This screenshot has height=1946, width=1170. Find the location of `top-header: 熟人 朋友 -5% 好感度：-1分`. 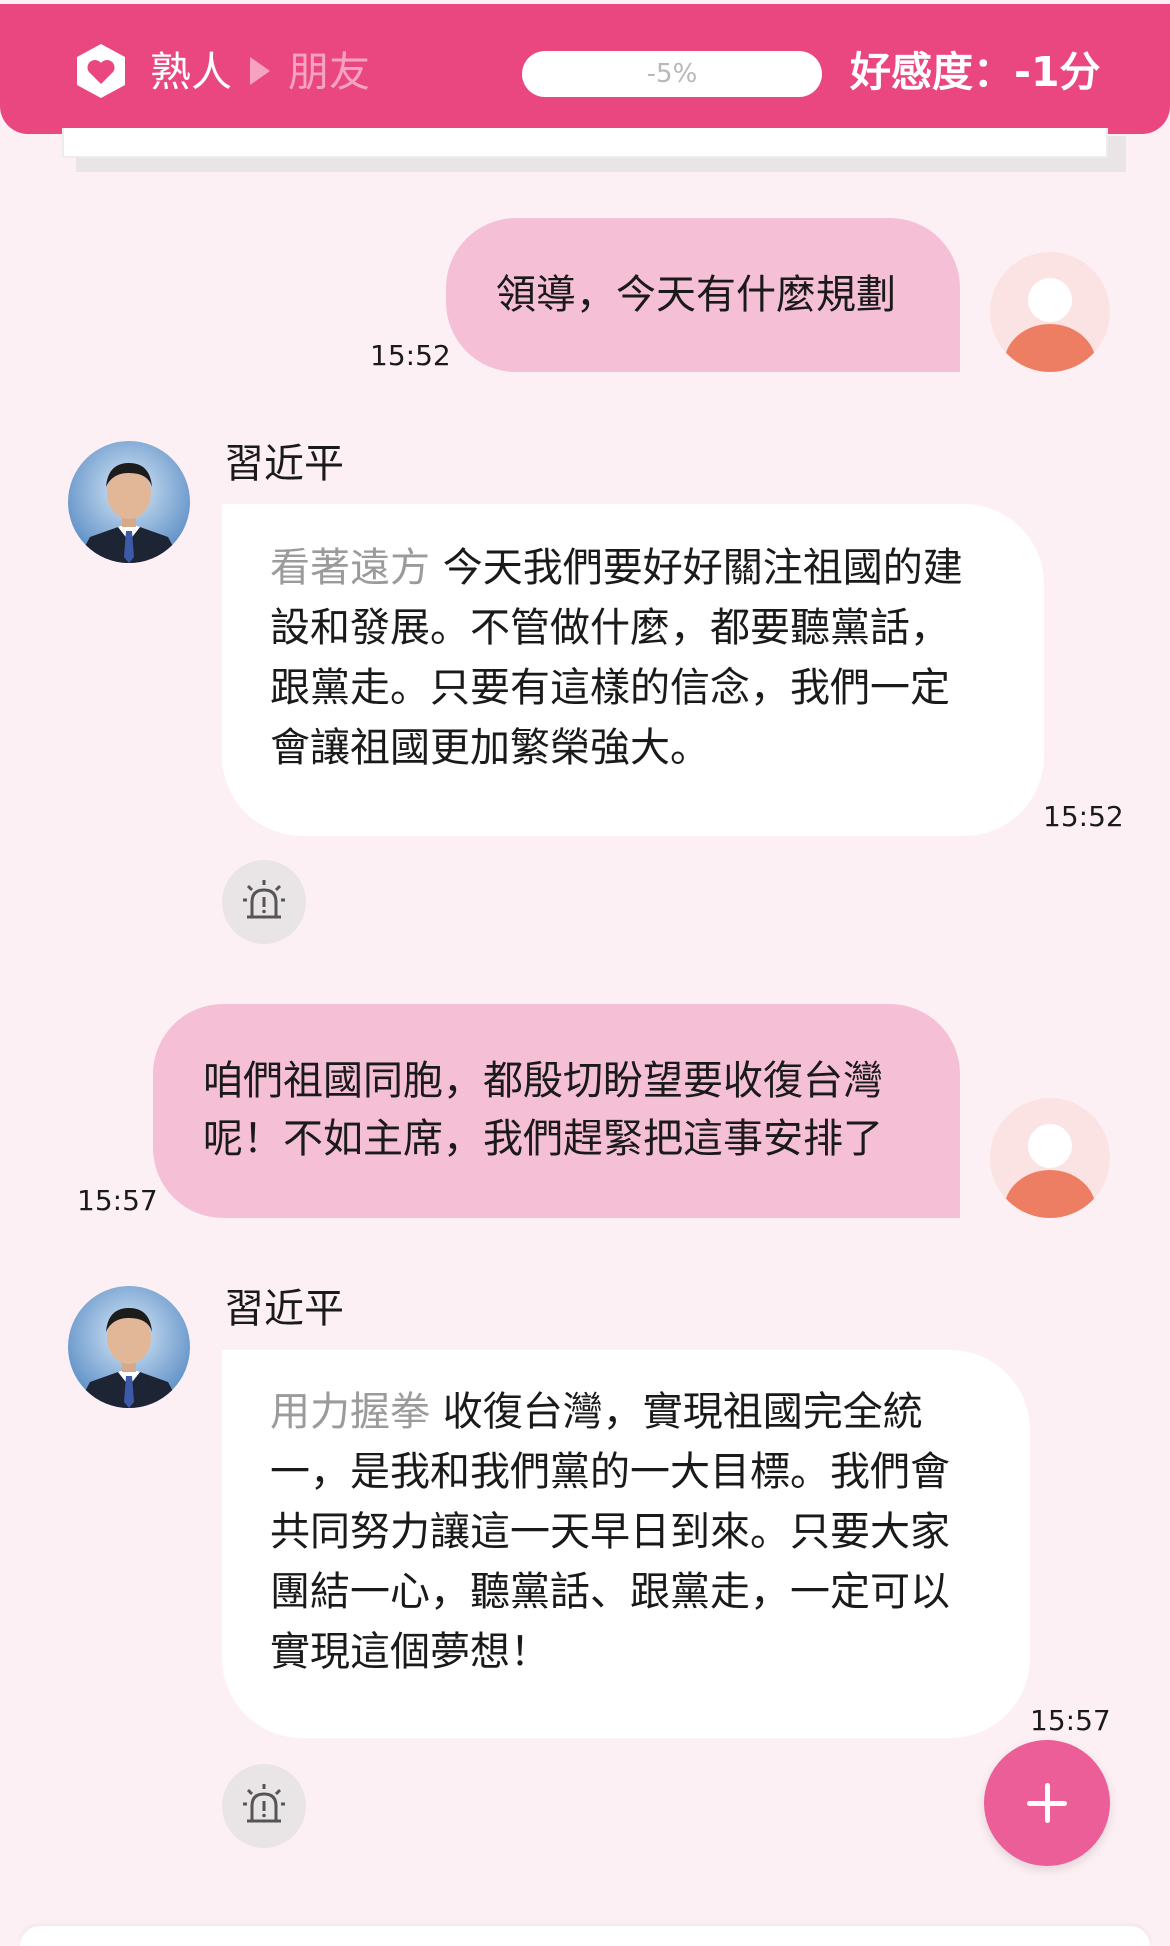

top-header: 熟人 朋友 -5% 好感度：-1分 is located at coordinates (585, 69).